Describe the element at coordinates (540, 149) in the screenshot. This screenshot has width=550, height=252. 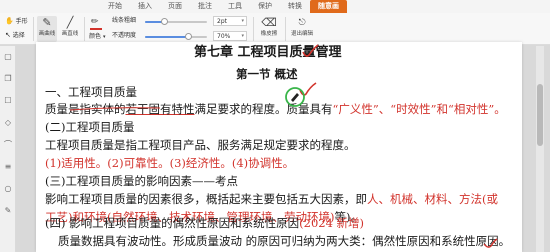
I see `vertical-scrollbar` at that location.